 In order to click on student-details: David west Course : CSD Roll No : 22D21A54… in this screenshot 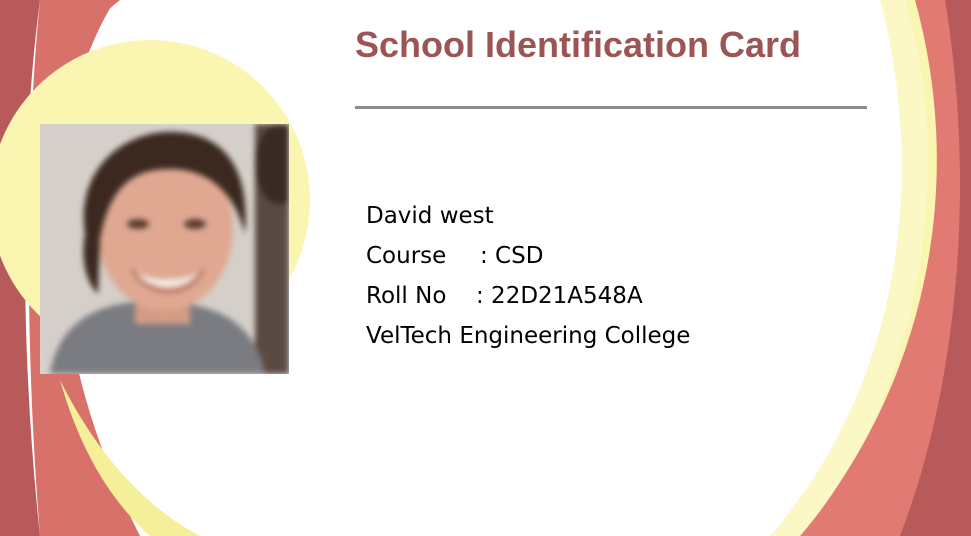, I will do `click(528, 276)`.